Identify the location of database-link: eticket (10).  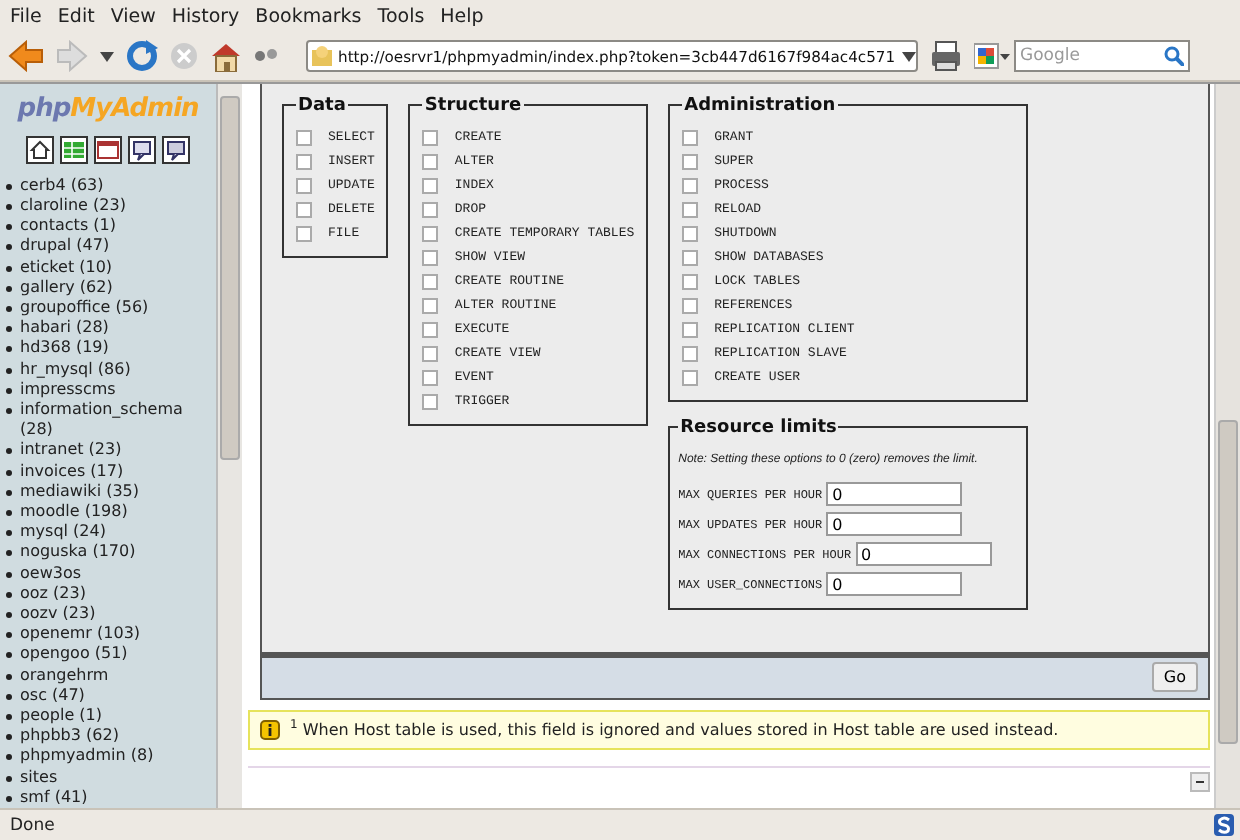
(66, 267).